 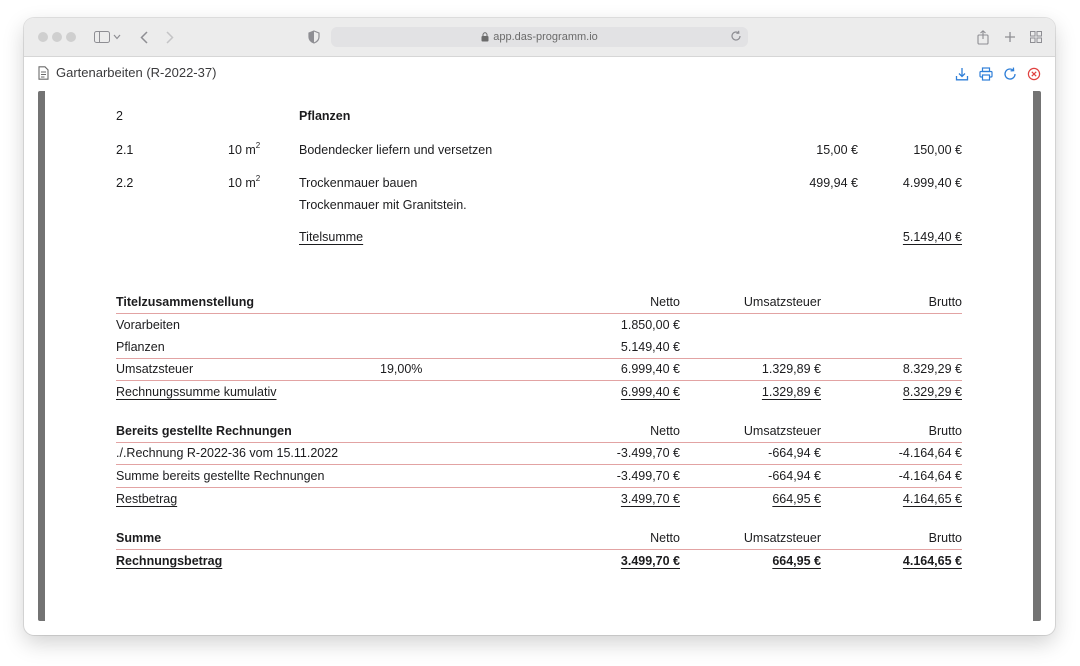 I want to click on cumulative-ust: 1.329,89 €, so click(x=791, y=392).